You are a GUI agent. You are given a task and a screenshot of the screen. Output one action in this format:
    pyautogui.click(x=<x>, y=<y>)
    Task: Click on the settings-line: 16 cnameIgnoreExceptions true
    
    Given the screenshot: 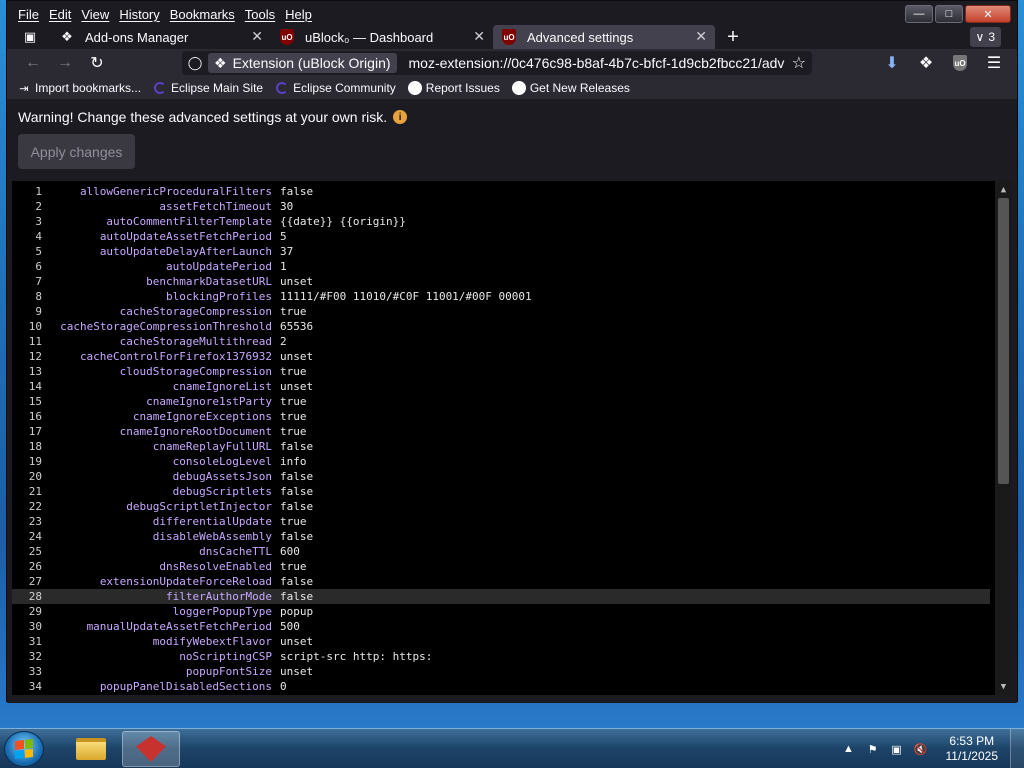 What is the action you would take?
    pyautogui.click(x=501, y=416)
    